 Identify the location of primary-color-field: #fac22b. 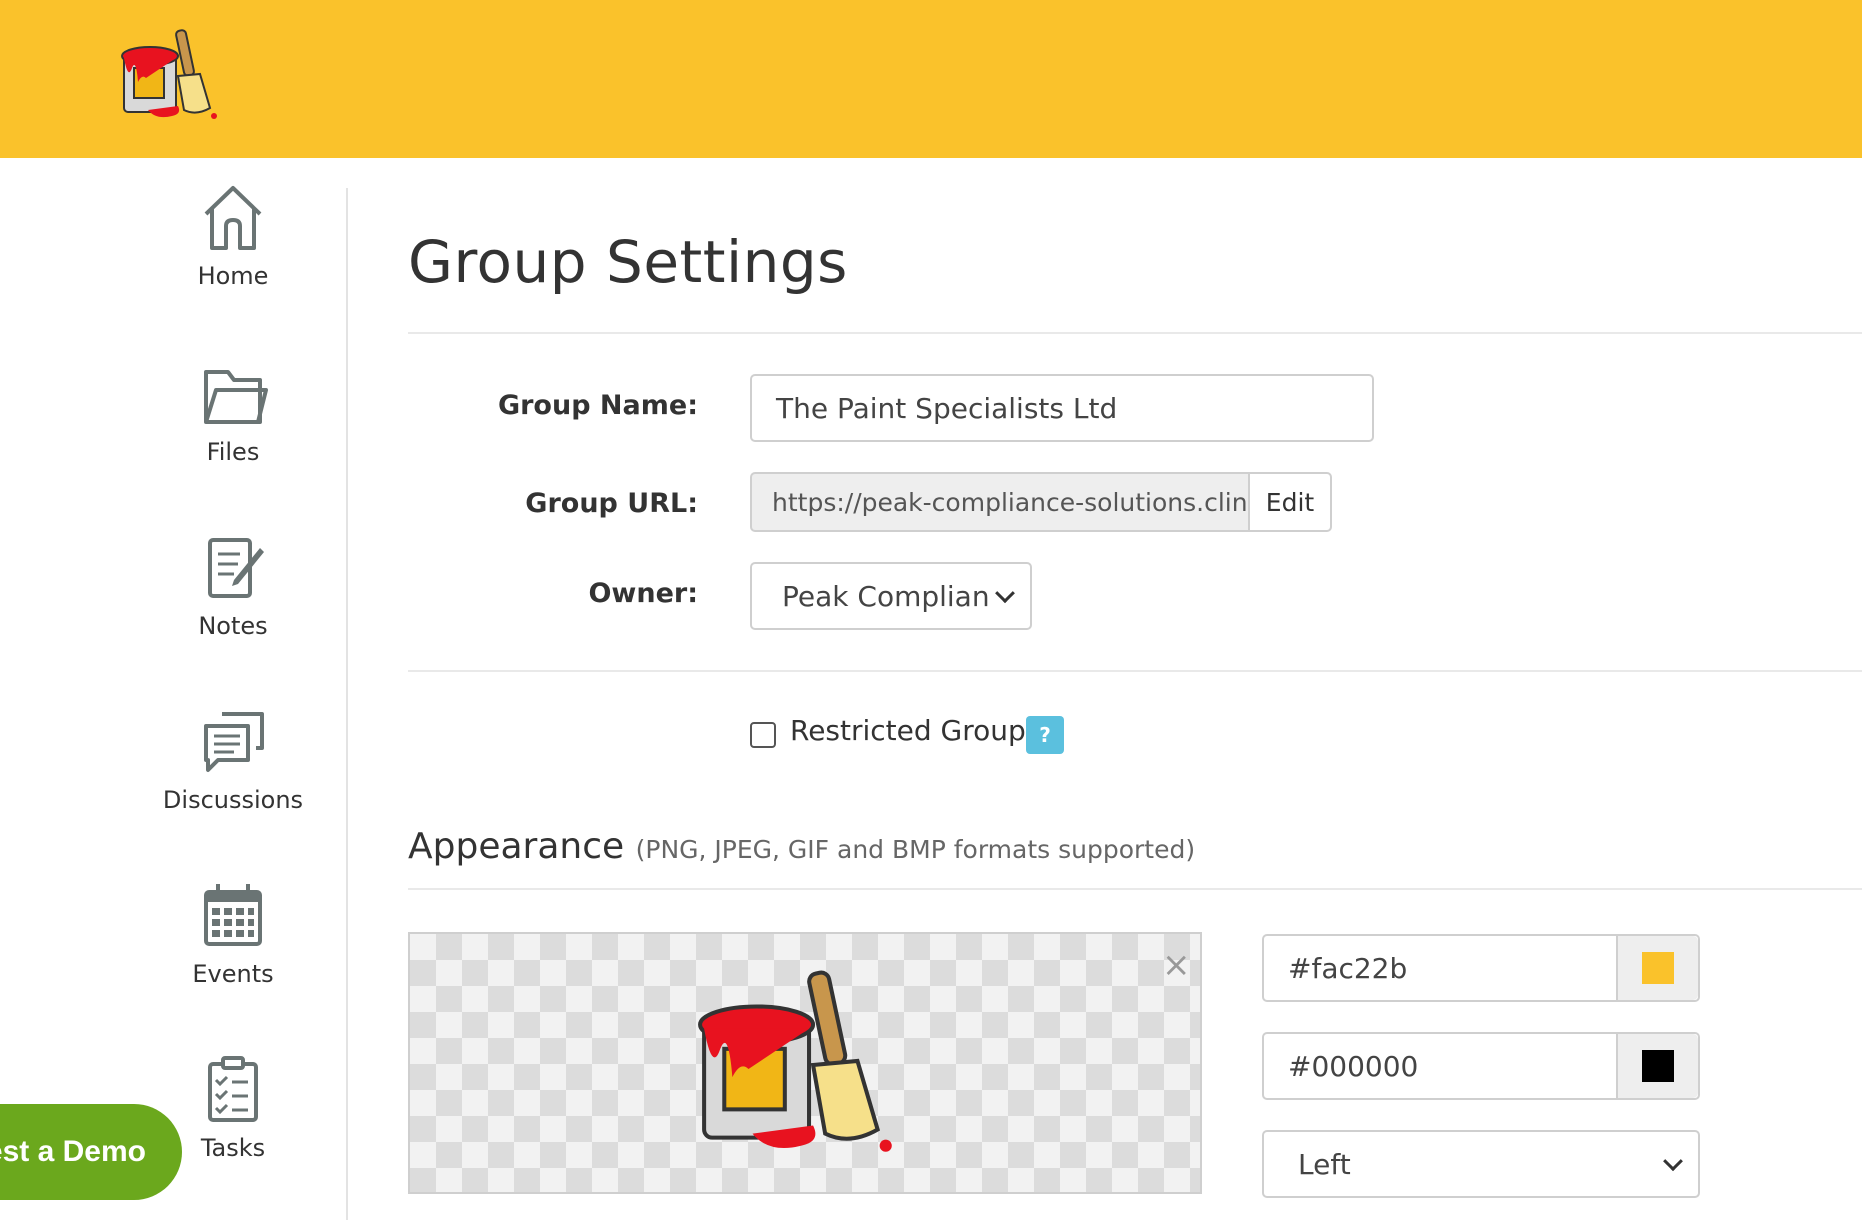
(1481, 968).